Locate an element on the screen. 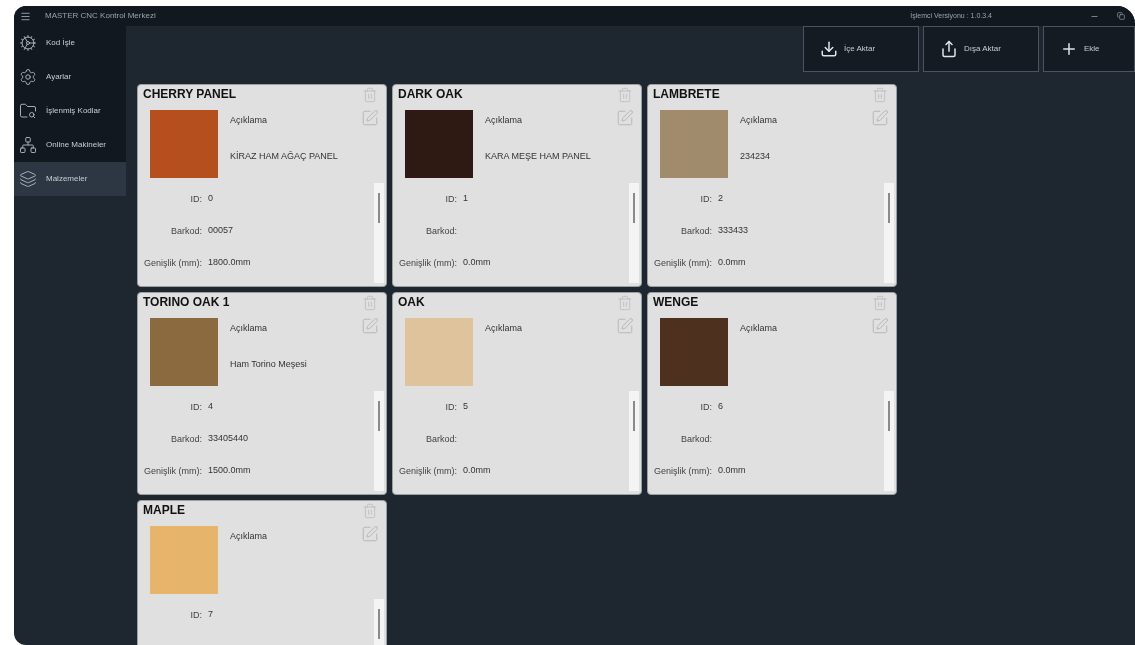 The height and width of the screenshot is (645, 1135). description-text: Ham Torino Meşesi is located at coordinates (268, 364).